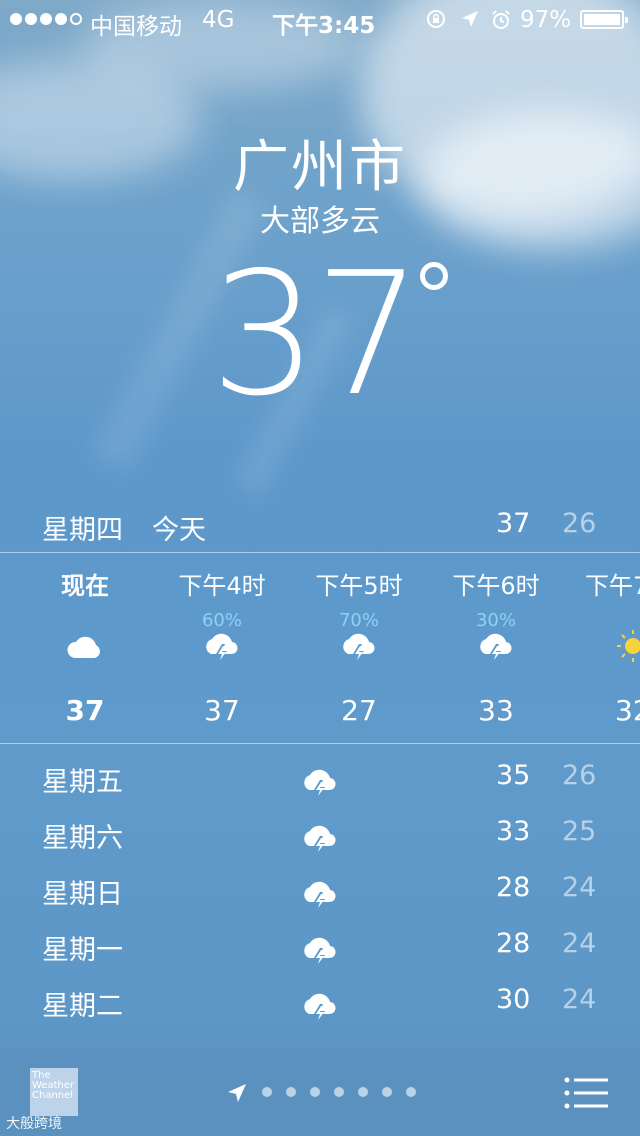 This screenshot has width=640, height=1136. Describe the element at coordinates (54, 1092) in the screenshot. I see `weather-channel-logo: The Weather Channel` at that location.